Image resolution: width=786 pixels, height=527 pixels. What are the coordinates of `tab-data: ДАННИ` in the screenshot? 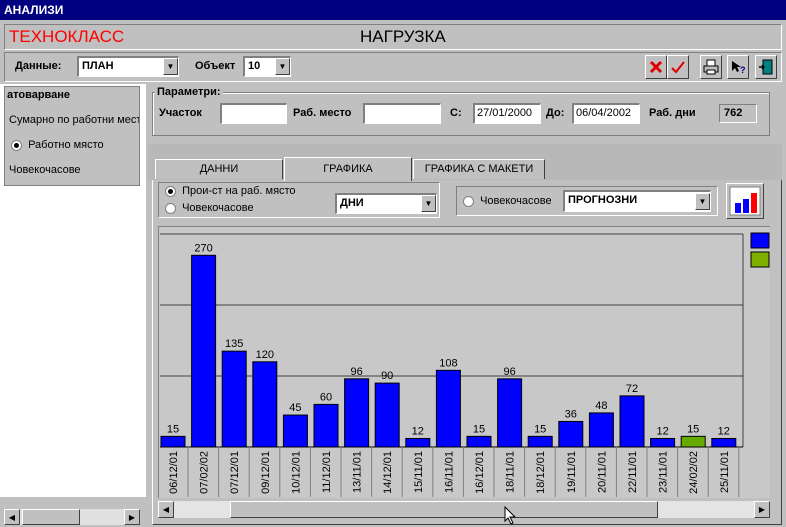 It's located at (219, 169).